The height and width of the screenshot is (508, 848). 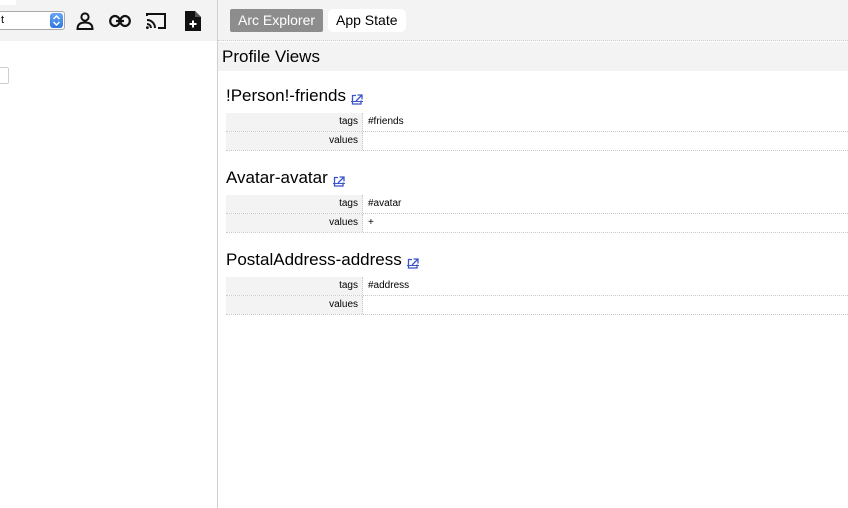 What do you see at coordinates (386, 121) in the screenshot?
I see `row-value: #friends` at bounding box center [386, 121].